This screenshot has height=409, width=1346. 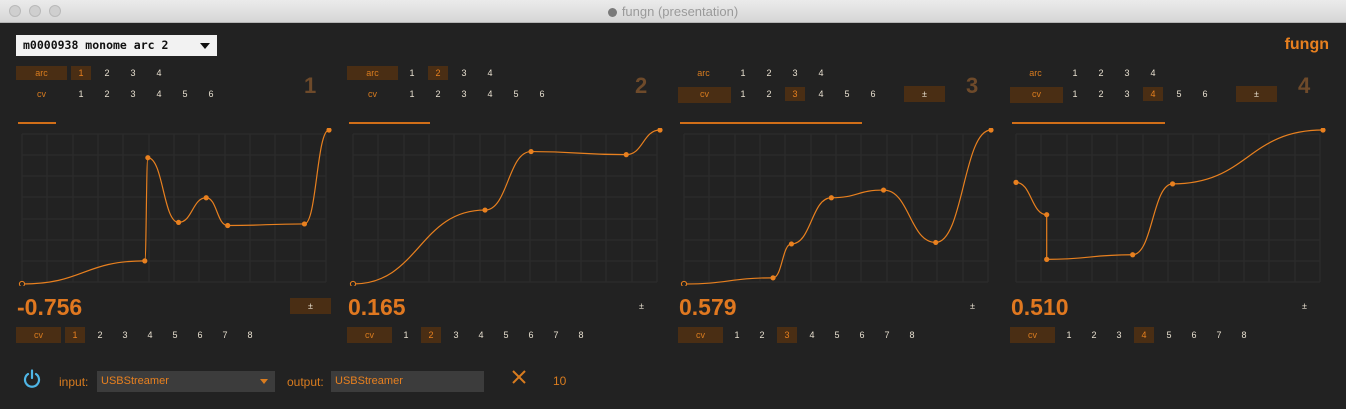 What do you see at coordinates (407, 381) in the screenshot?
I see `output-device-field: USBStreamer` at bounding box center [407, 381].